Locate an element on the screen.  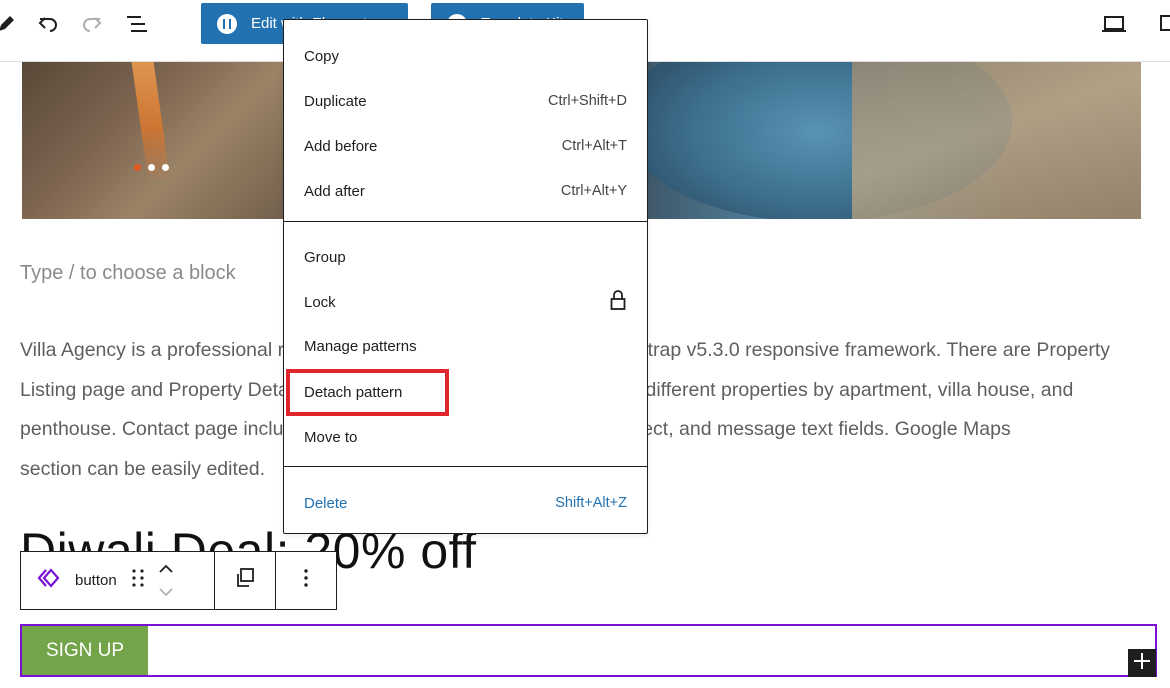
menu-item-move-to: Move to is located at coordinates (465, 437).